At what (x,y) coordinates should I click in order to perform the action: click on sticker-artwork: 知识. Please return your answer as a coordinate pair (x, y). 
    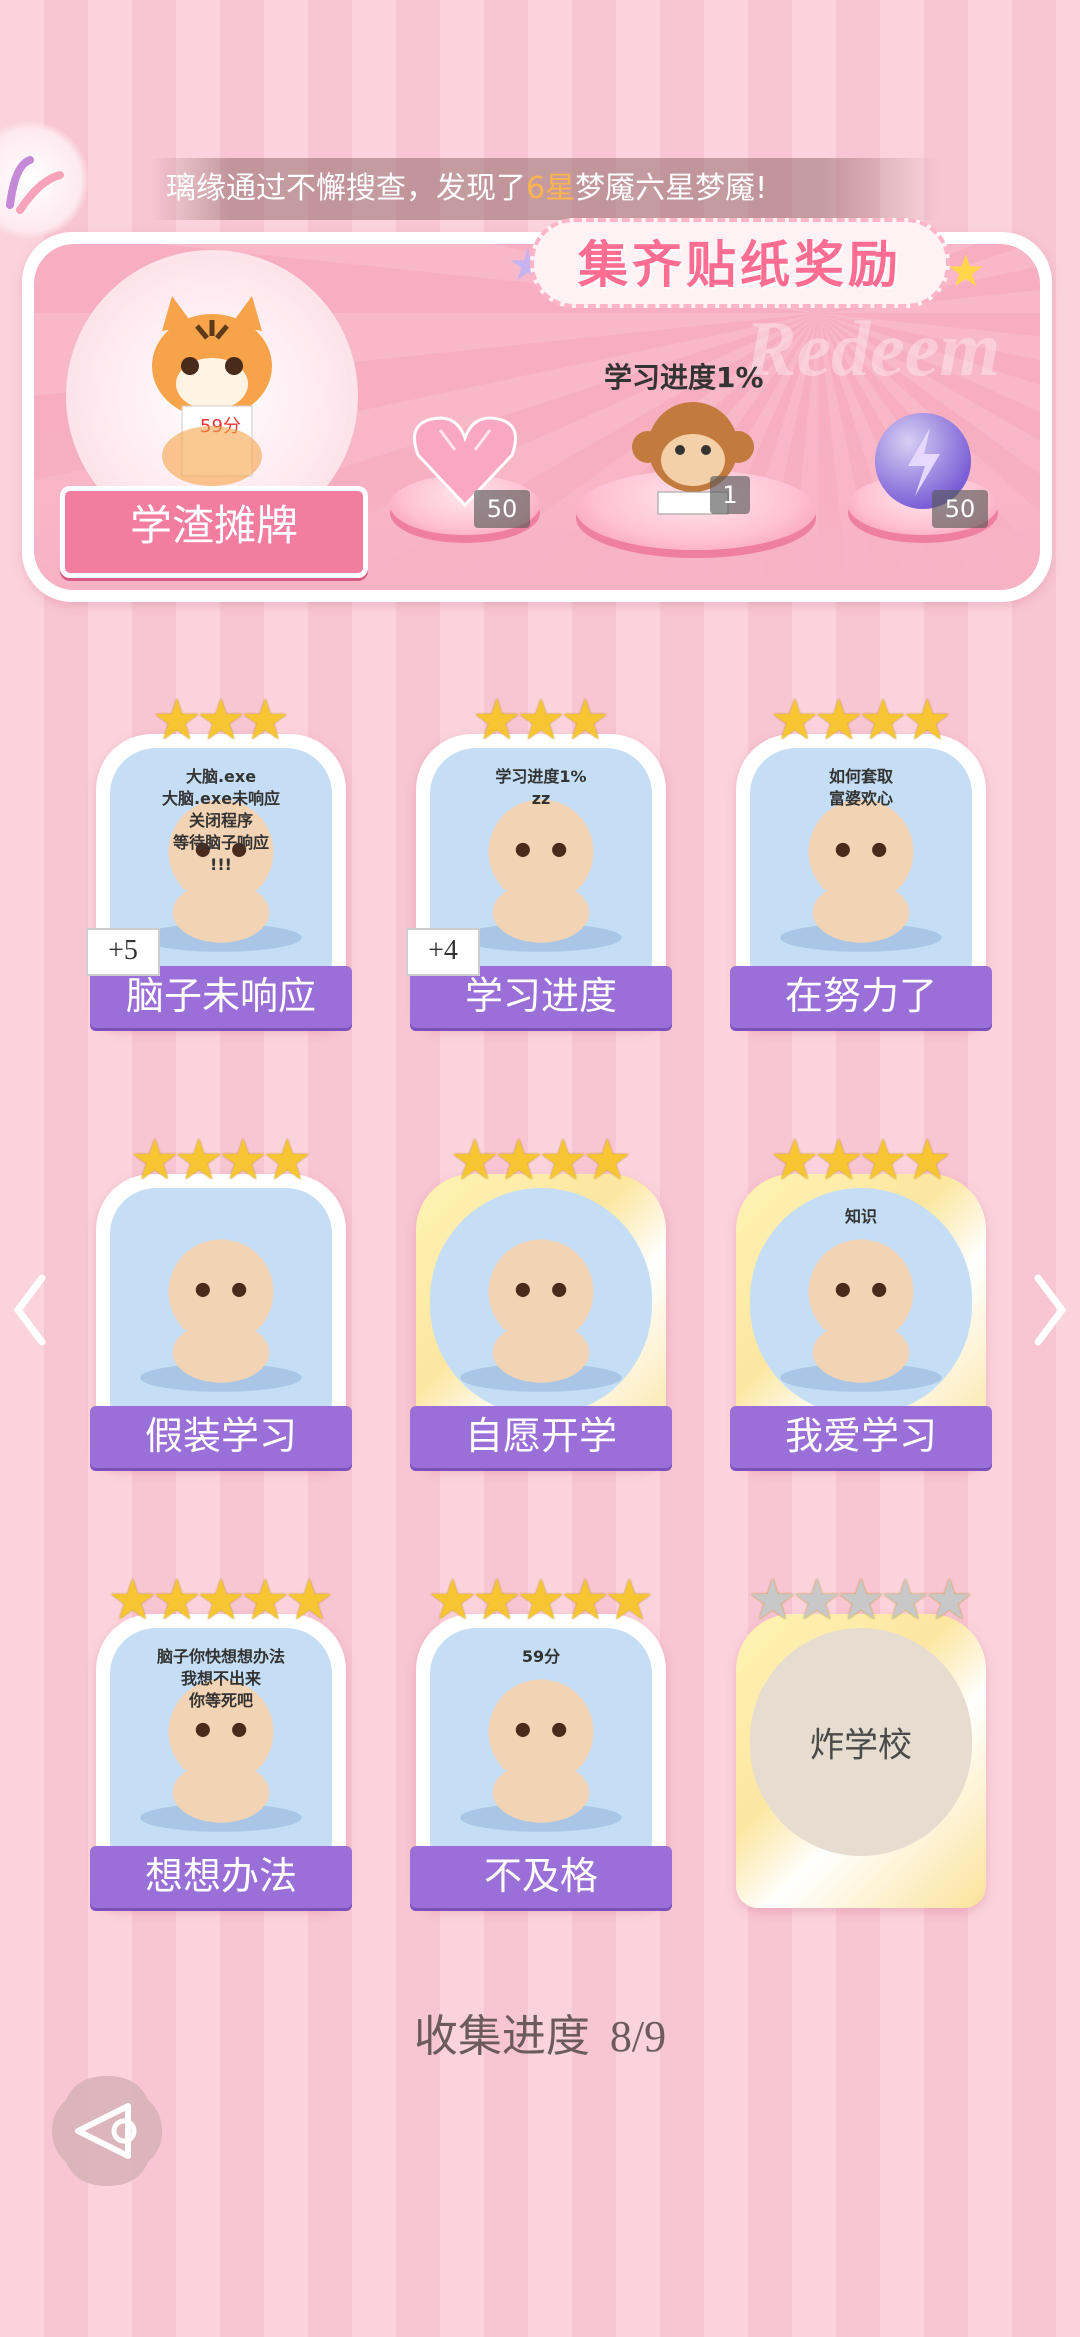
    Looking at the image, I should click on (861, 1302).